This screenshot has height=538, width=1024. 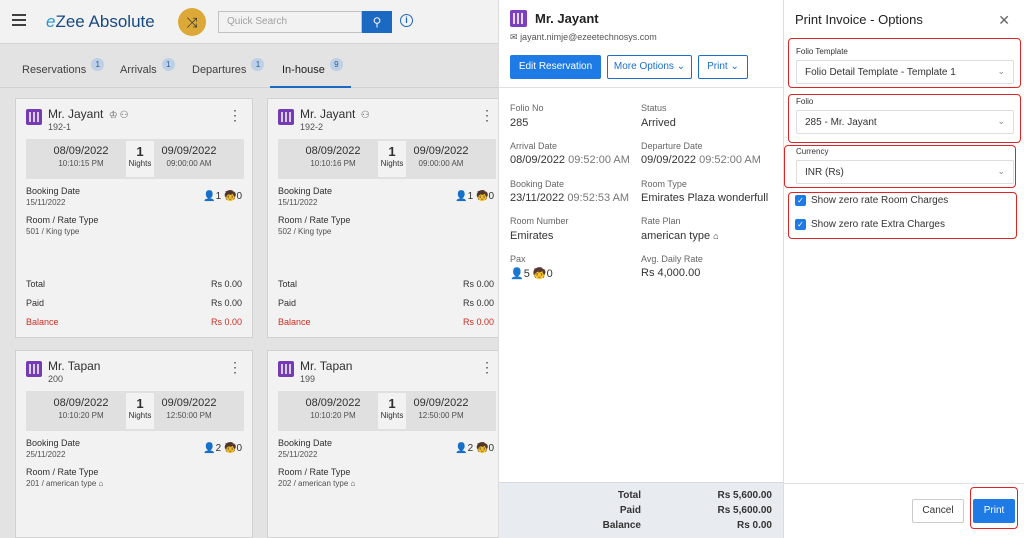 What do you see at coordinates (672, 146) in the screenshot?
I see `departure-date-label: Departure Date` at bounding box center [672, 146].